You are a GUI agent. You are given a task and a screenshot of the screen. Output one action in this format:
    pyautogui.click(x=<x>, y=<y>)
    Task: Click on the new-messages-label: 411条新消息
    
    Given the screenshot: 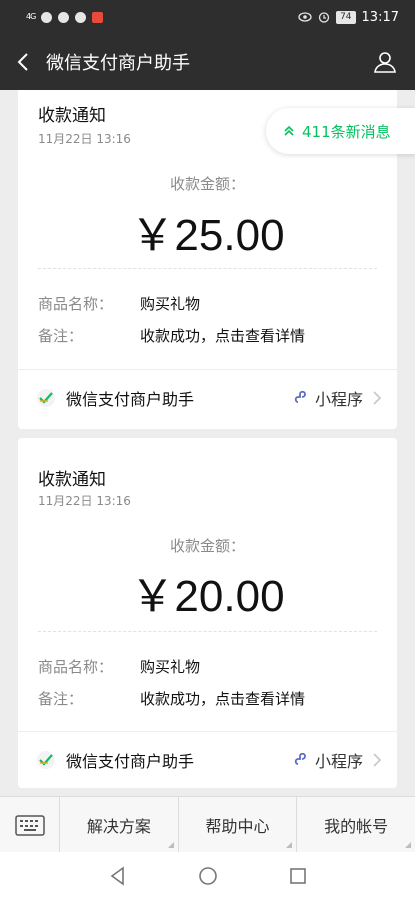 What is the action you would take?
    pyautogui.click(x=346, y=131)
    